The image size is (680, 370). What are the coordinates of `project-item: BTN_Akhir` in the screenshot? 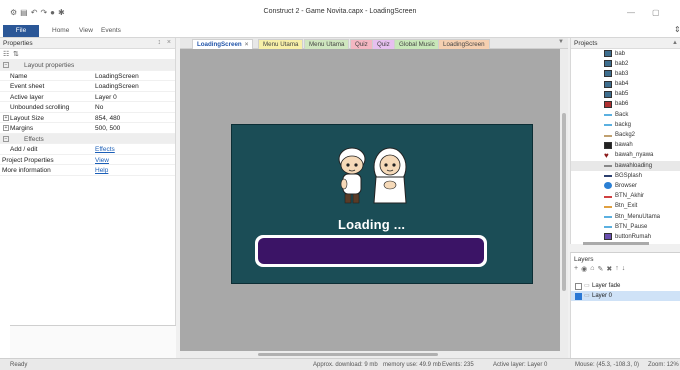 It's located at (625, 197).